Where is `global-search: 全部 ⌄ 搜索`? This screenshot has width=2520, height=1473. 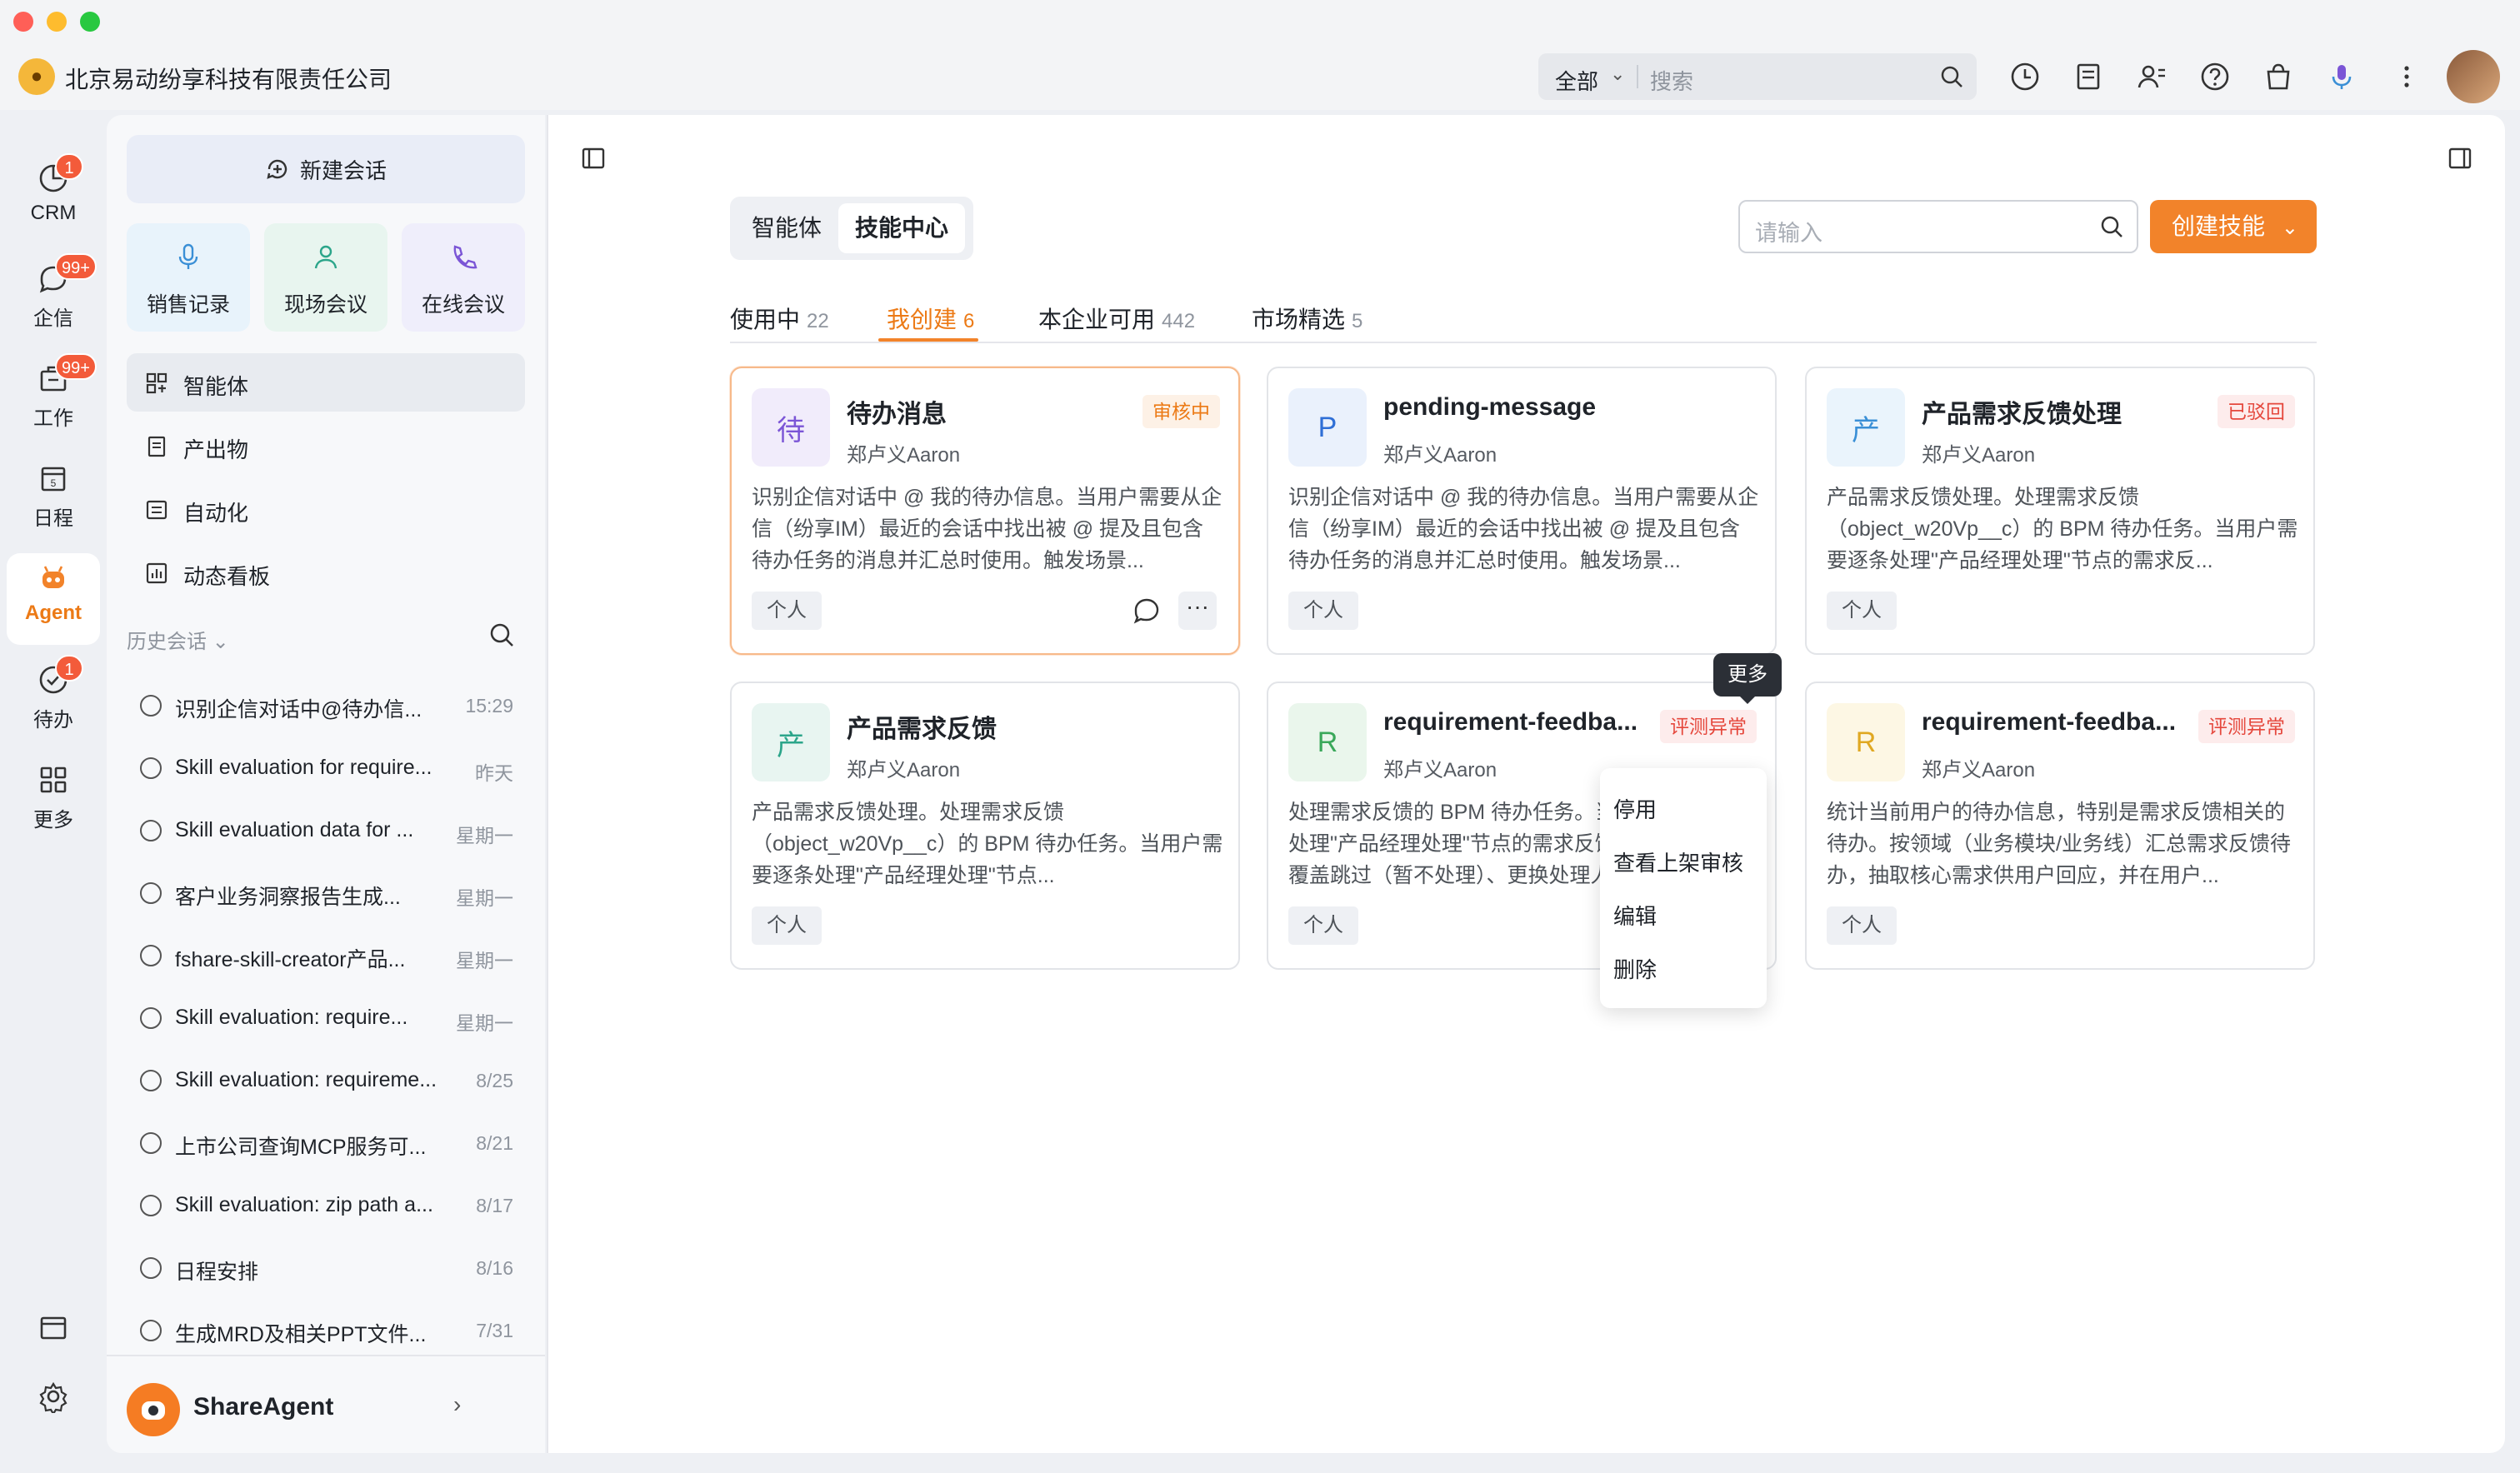 global-search: 全部 ⌄ 搜索 is located at coordinates (1757, 77).